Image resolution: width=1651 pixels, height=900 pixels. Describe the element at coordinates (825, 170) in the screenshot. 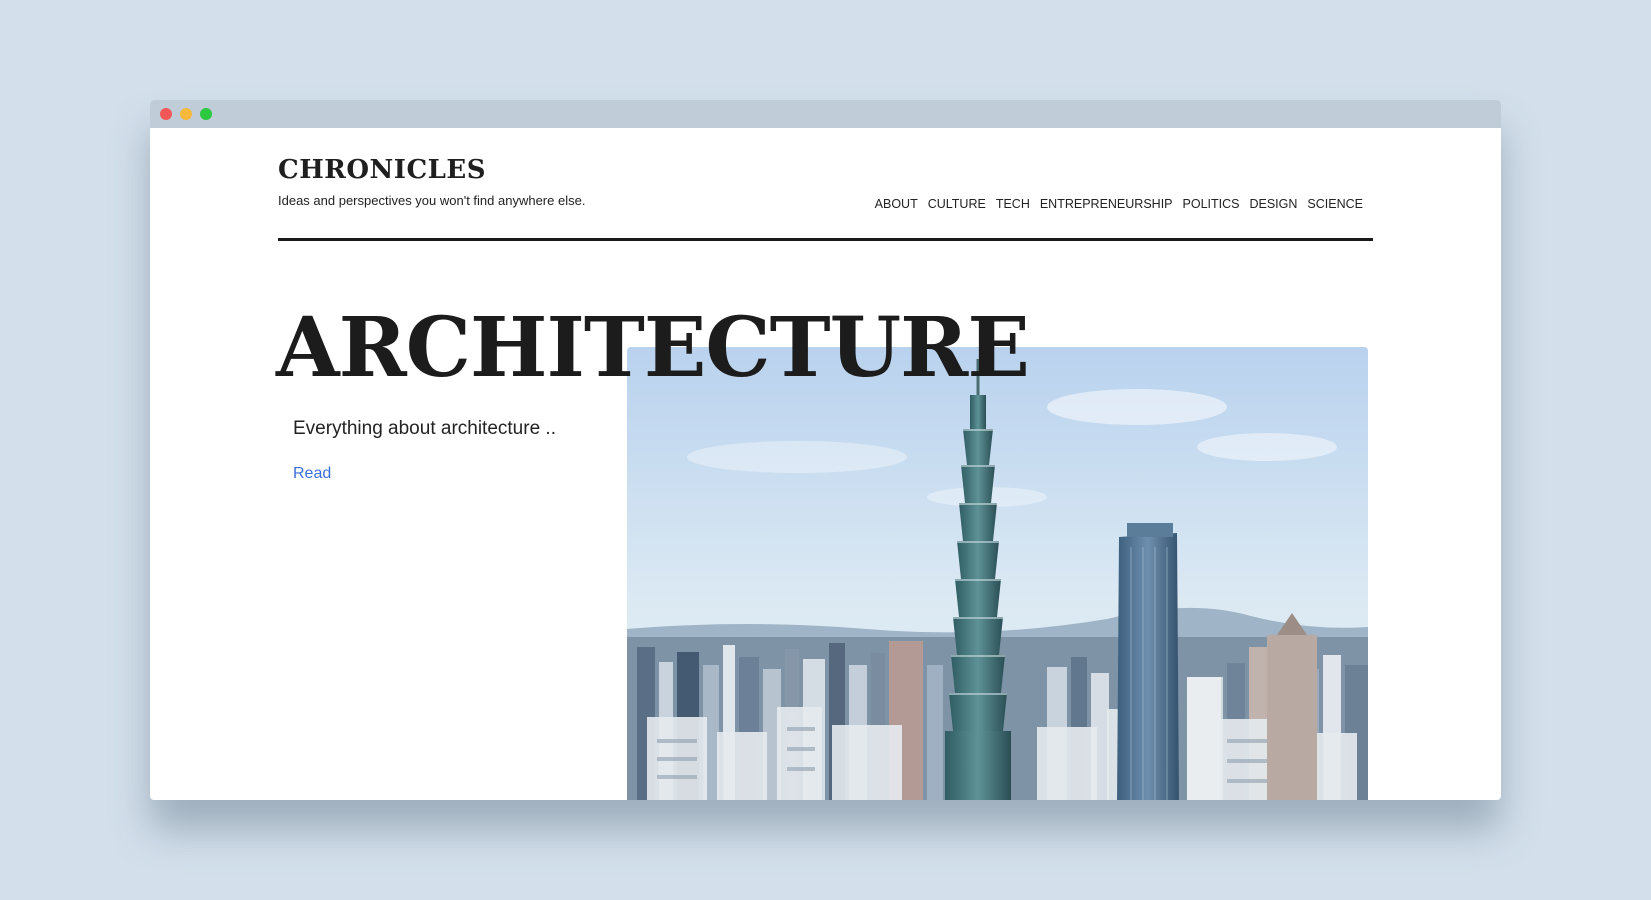

I see `site-brand: CHRONICLES` at that location.